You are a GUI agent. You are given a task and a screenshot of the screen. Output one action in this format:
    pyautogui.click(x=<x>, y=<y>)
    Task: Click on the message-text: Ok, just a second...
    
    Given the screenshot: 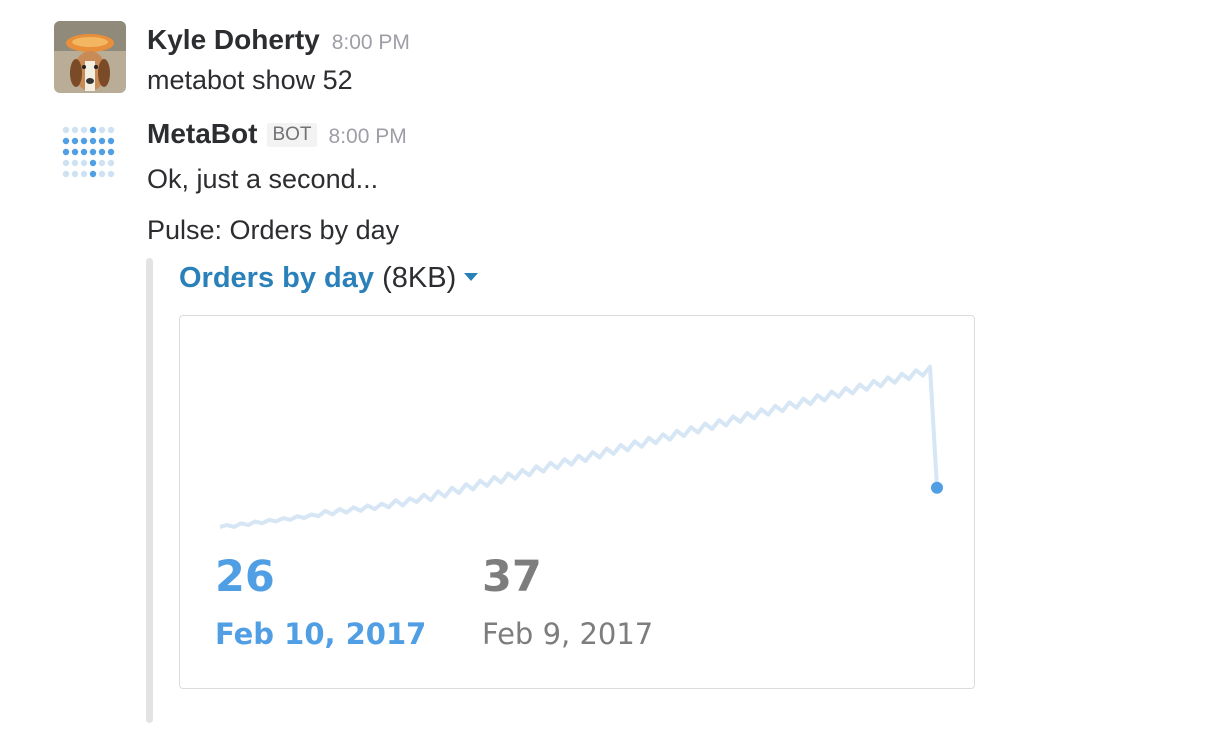 What is the action you would take?
    pyautogui.click(x=263, y=179)
    